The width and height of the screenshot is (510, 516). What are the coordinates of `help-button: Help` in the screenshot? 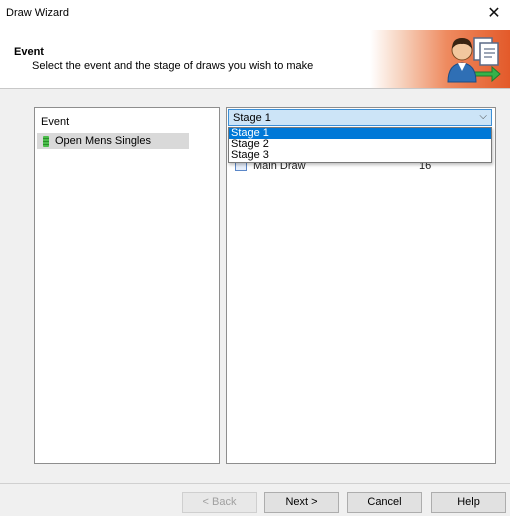 It's located at (468, 502).